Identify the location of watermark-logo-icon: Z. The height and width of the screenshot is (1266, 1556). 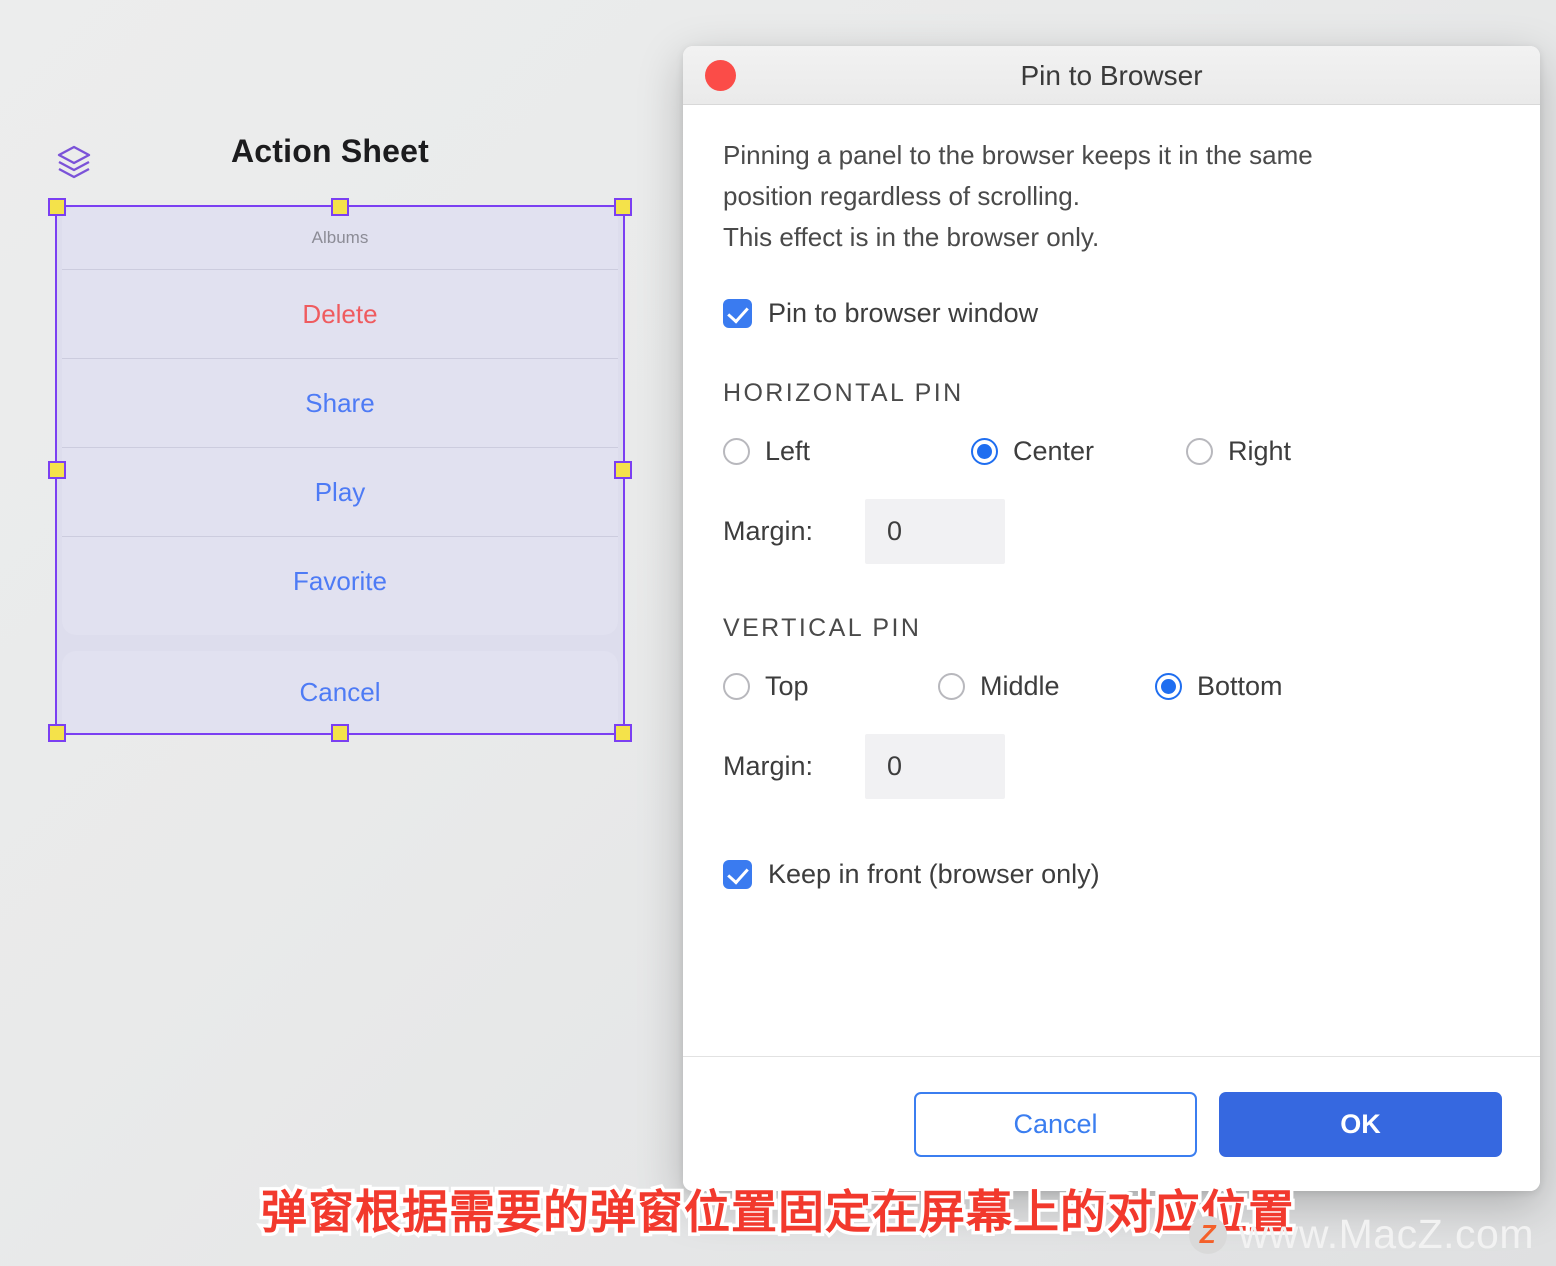
(1207, 1234).